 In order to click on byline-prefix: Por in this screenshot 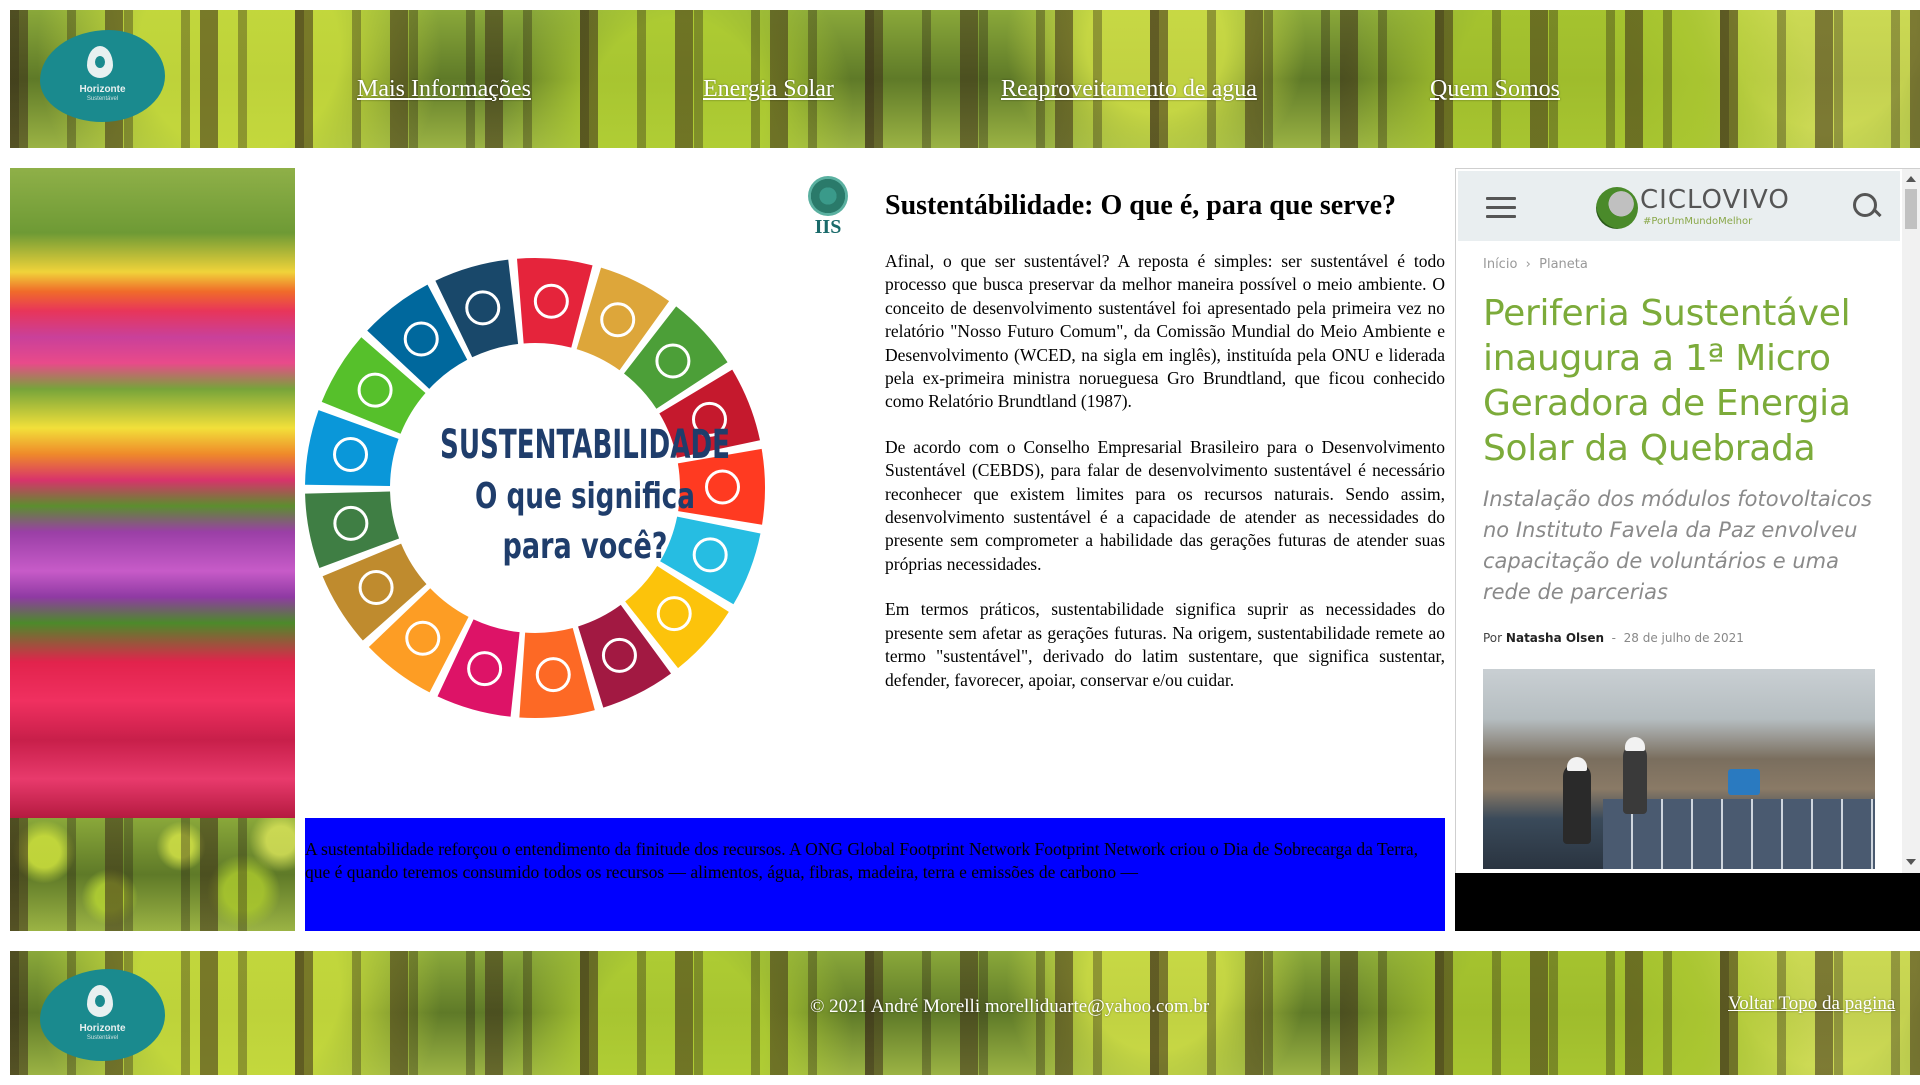, I will do `click(1493, 638)`.